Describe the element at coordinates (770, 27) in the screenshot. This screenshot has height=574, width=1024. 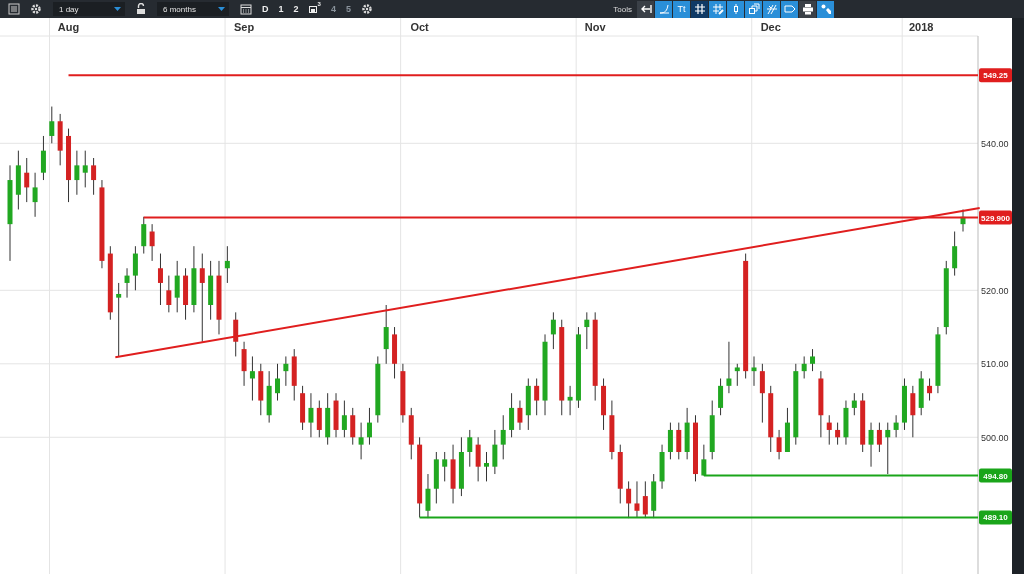
I see `month-label: Dec` at that location.